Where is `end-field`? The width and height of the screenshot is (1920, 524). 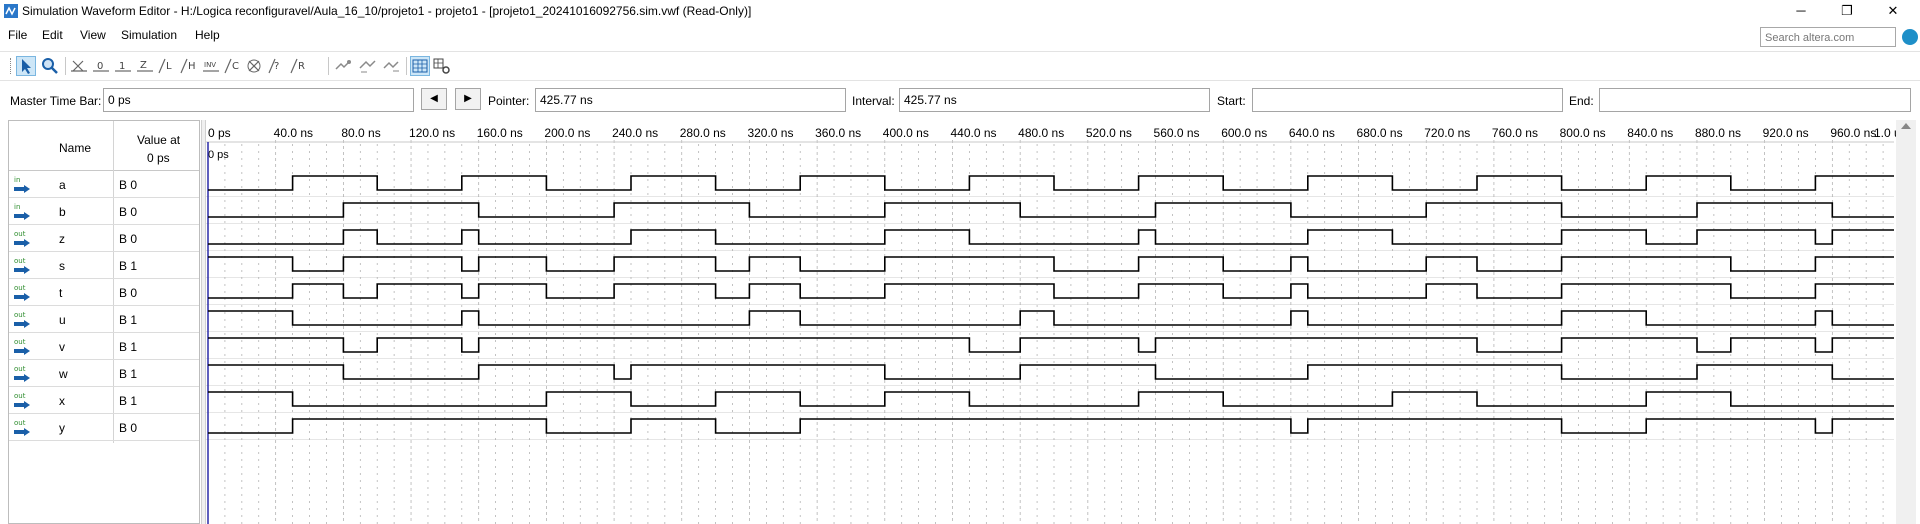 end-field is located at coordinates (1755, 100).